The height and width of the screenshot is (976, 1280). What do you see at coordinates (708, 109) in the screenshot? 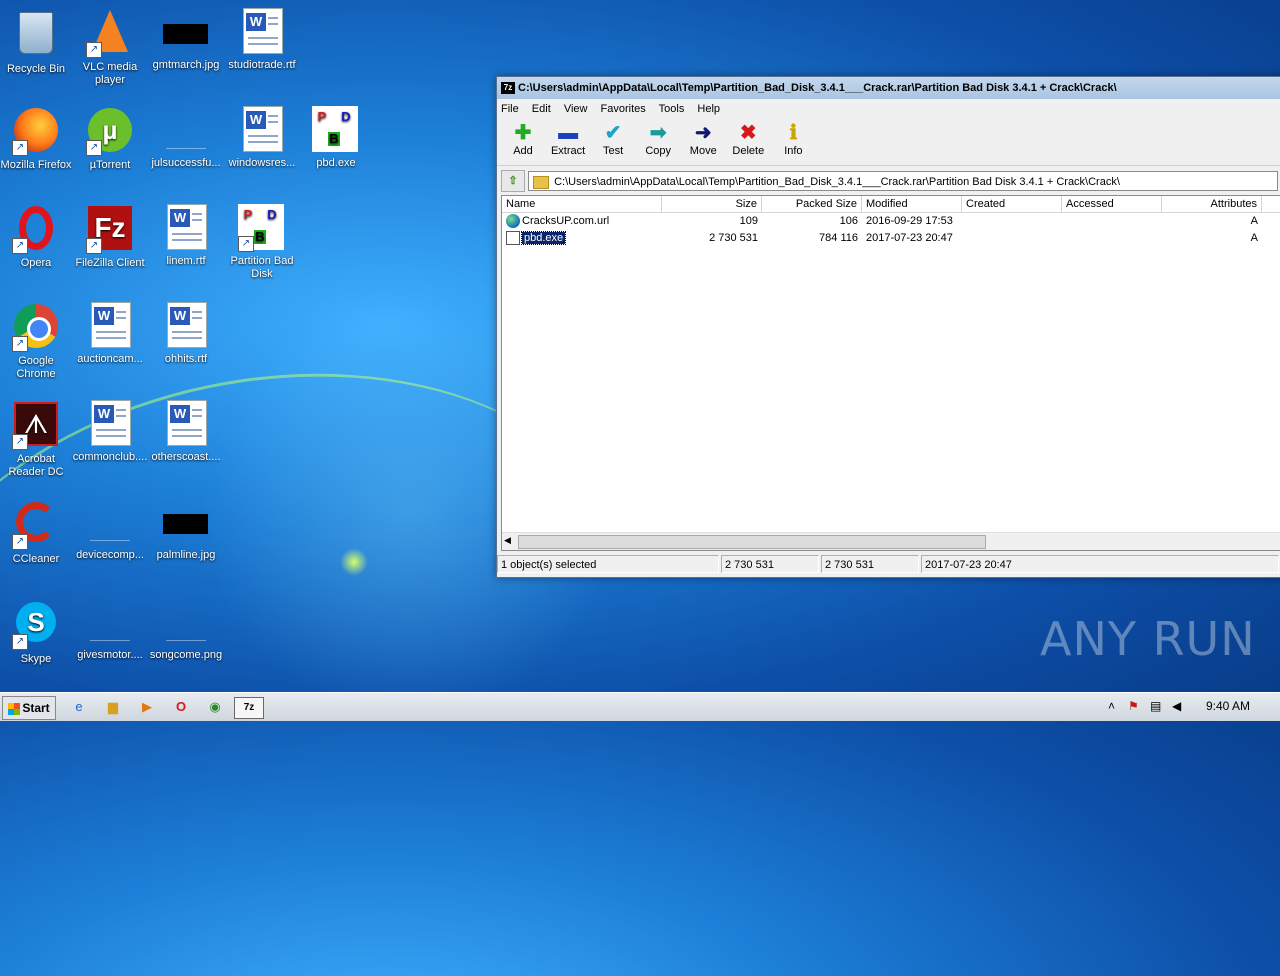
I see `menu-help: Help` at bounding box center [708, 109].